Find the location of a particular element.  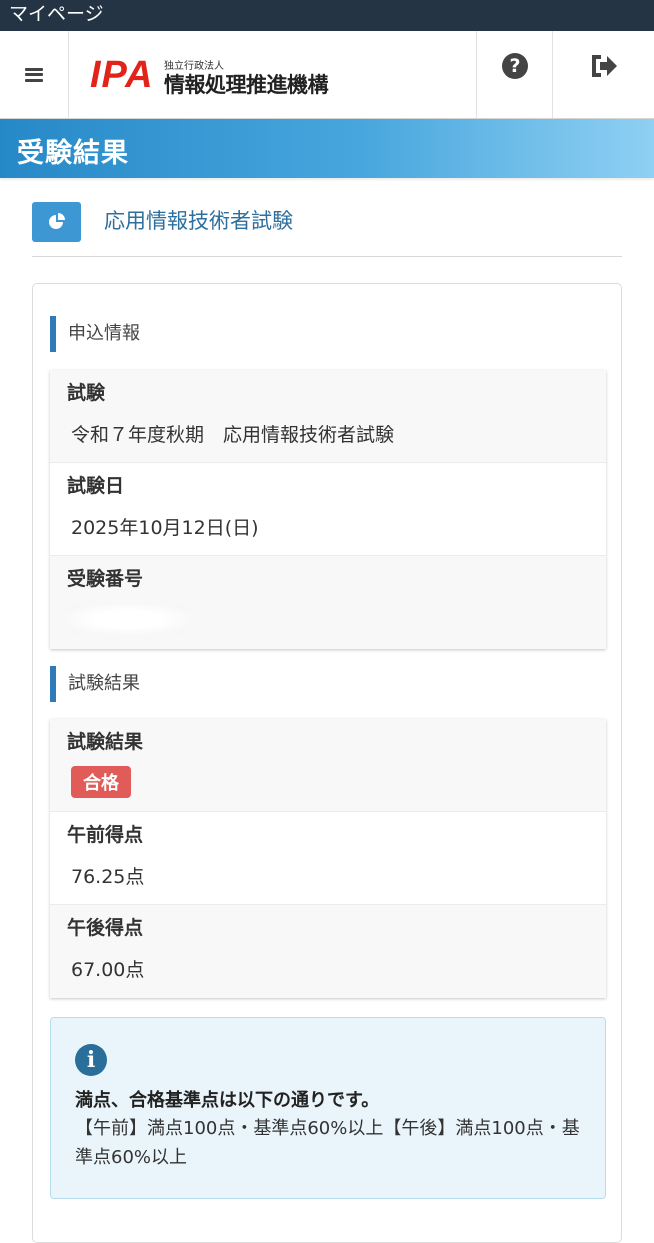

logo-mark: IPA is located at coordinates (122, 75).